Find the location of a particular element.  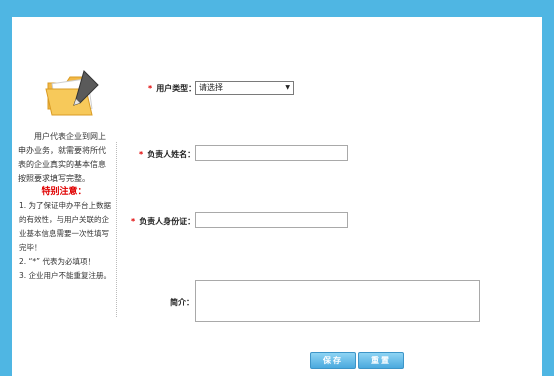

manager-id-label-wrap: * 负责人身份证： is located at coordinates (163, 221).